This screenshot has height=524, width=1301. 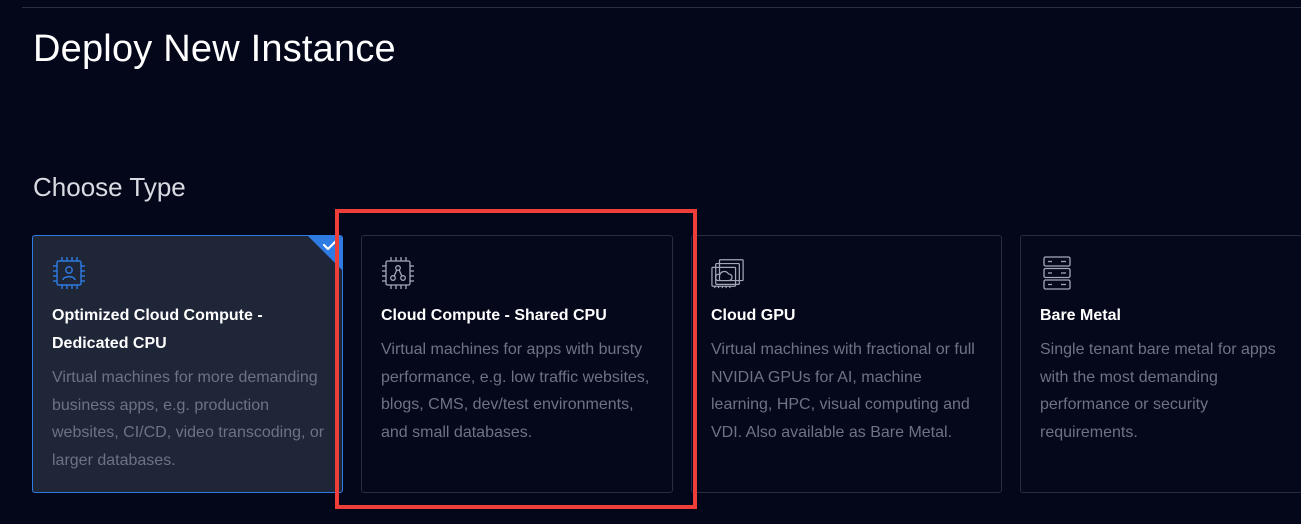 I want to click on server-rack-icon, so click(x=1057, y=273).